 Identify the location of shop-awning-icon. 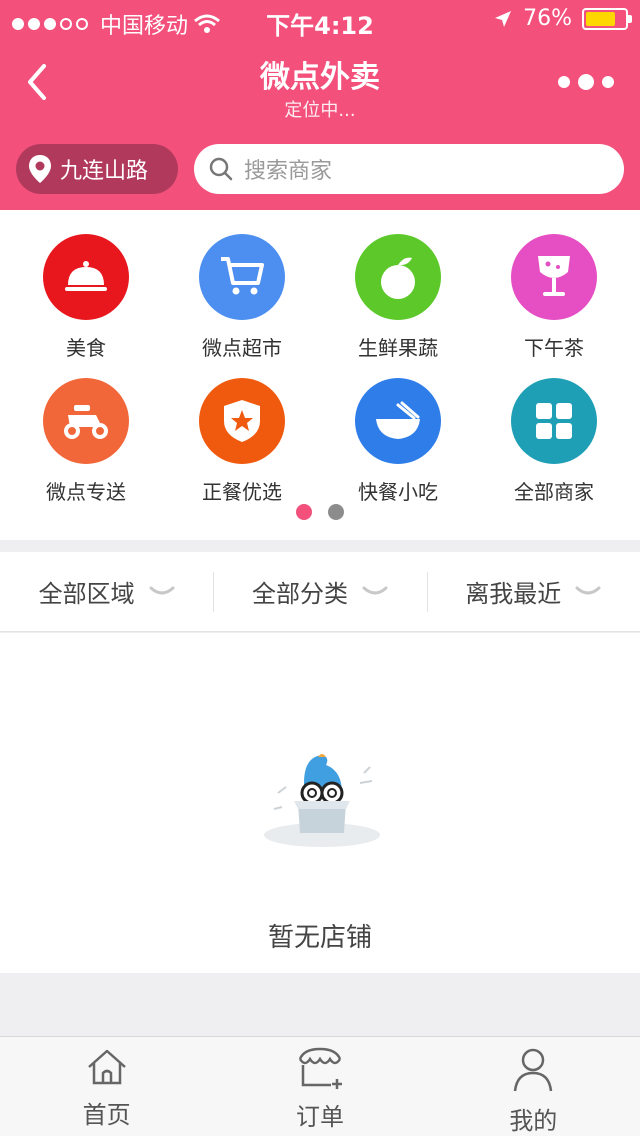
(320, 1068).